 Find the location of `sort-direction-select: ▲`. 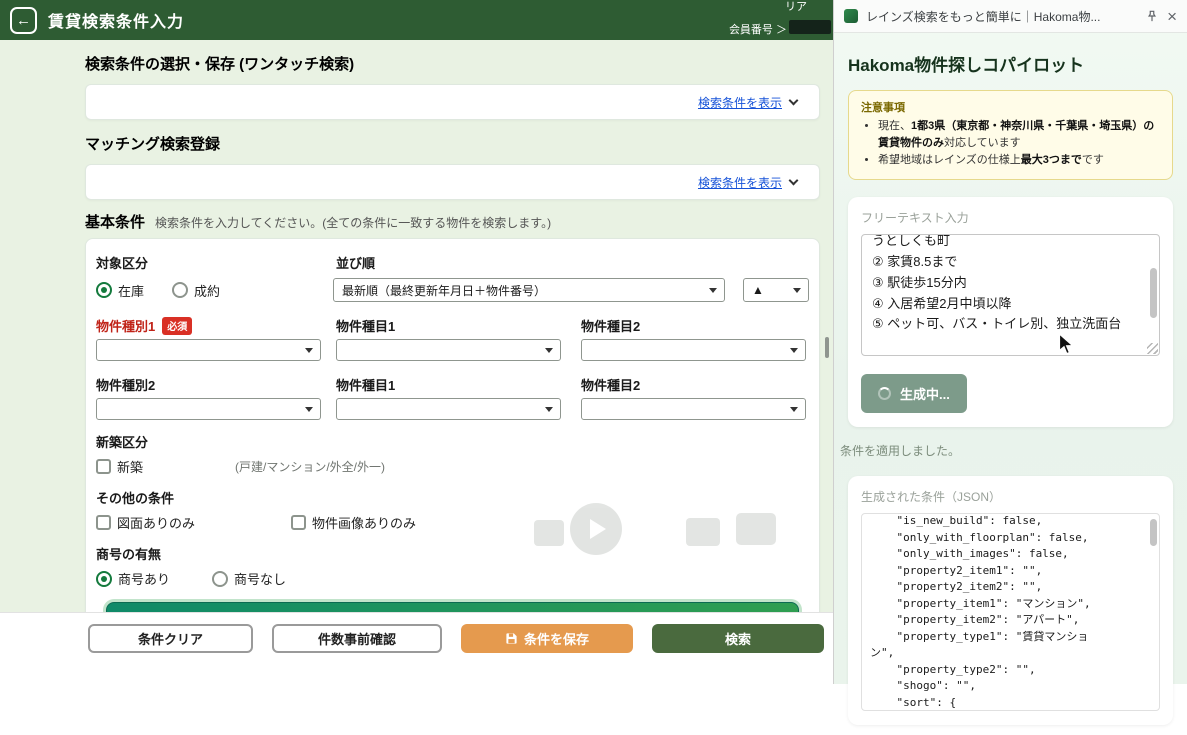

sort-direction-select: ▲ is located at coordinates (776, 290).